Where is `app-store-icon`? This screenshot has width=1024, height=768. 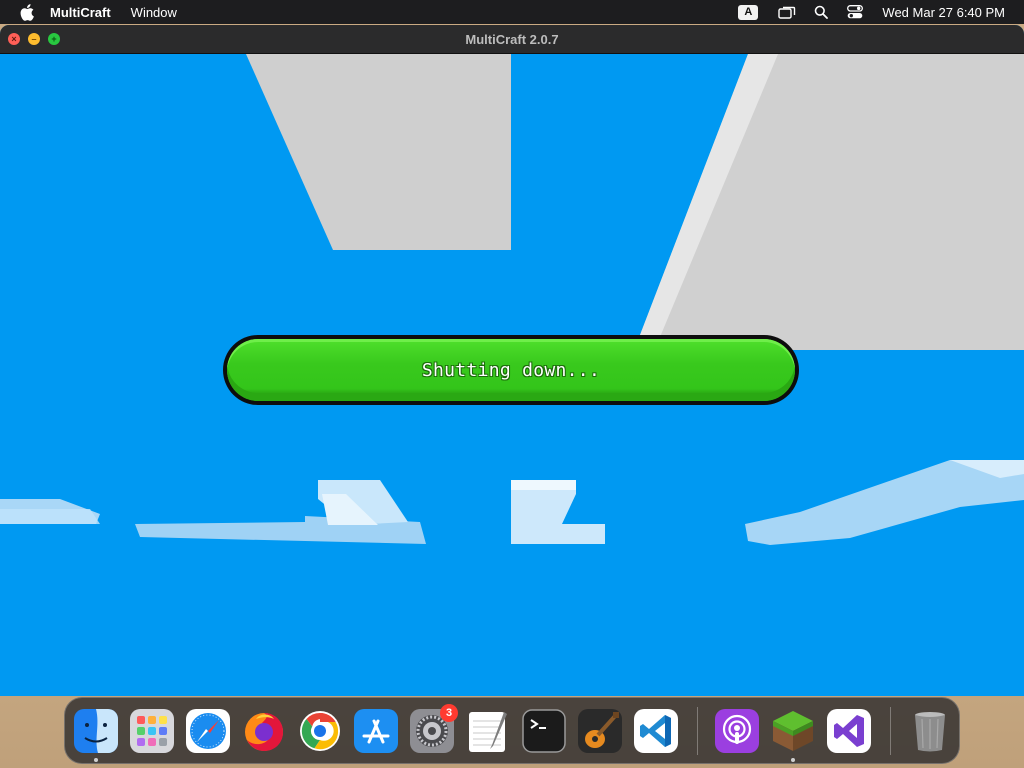 app-store-icon is located at coordinates (376, 730).